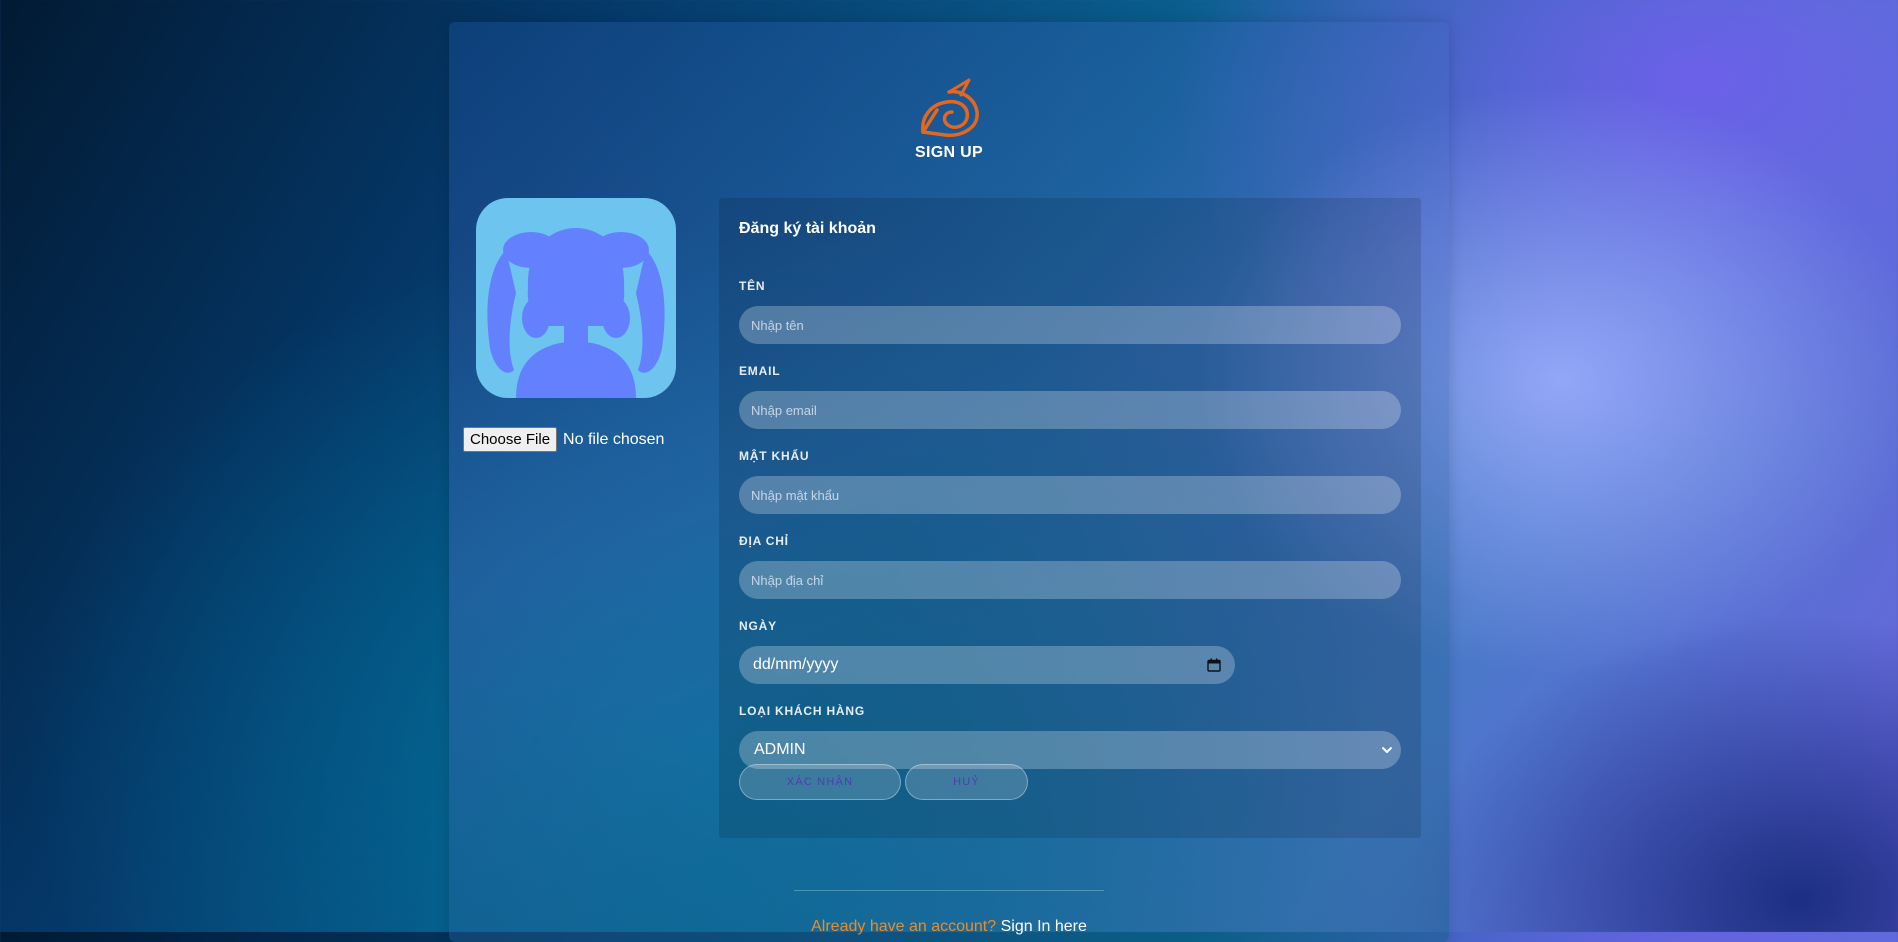 The image size is (1898, 942). Describe the element at coordinates (576, 313) in the screenshot. I see `anime-girl-silhouette-icon` at that location.